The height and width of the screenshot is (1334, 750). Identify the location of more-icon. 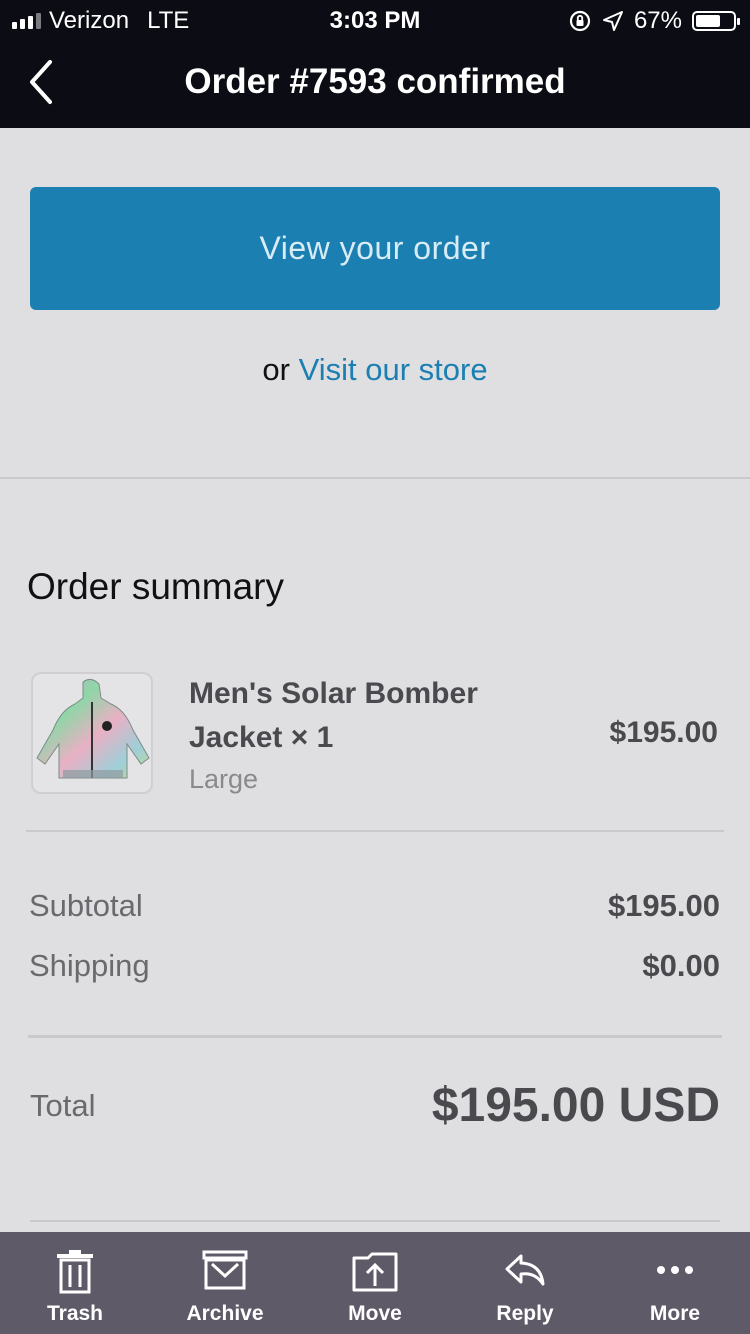
(675, 1270).